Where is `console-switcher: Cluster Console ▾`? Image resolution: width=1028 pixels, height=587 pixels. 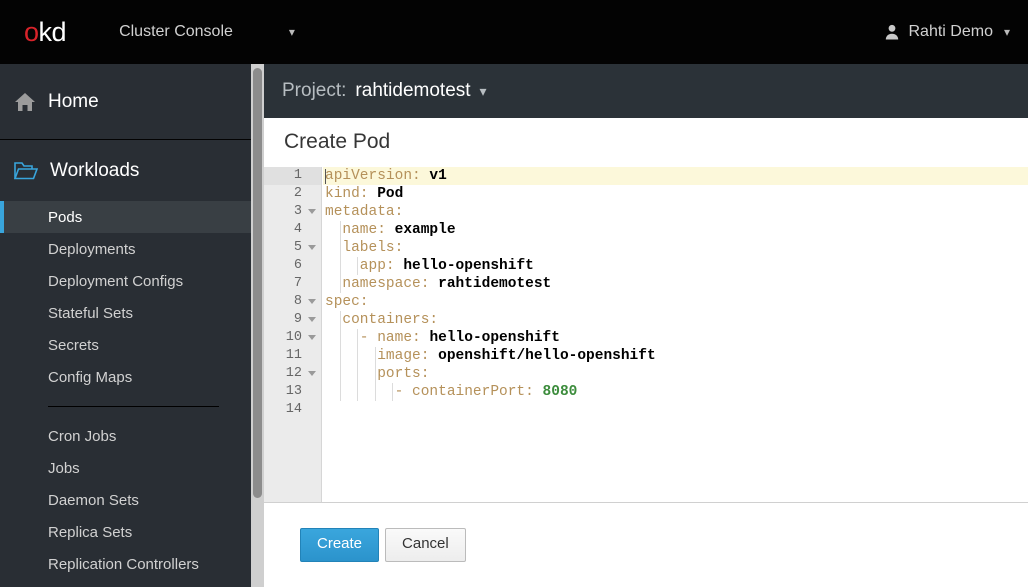
console-switcher: Cluster Console ▾ is located at coordinates (207, 32).